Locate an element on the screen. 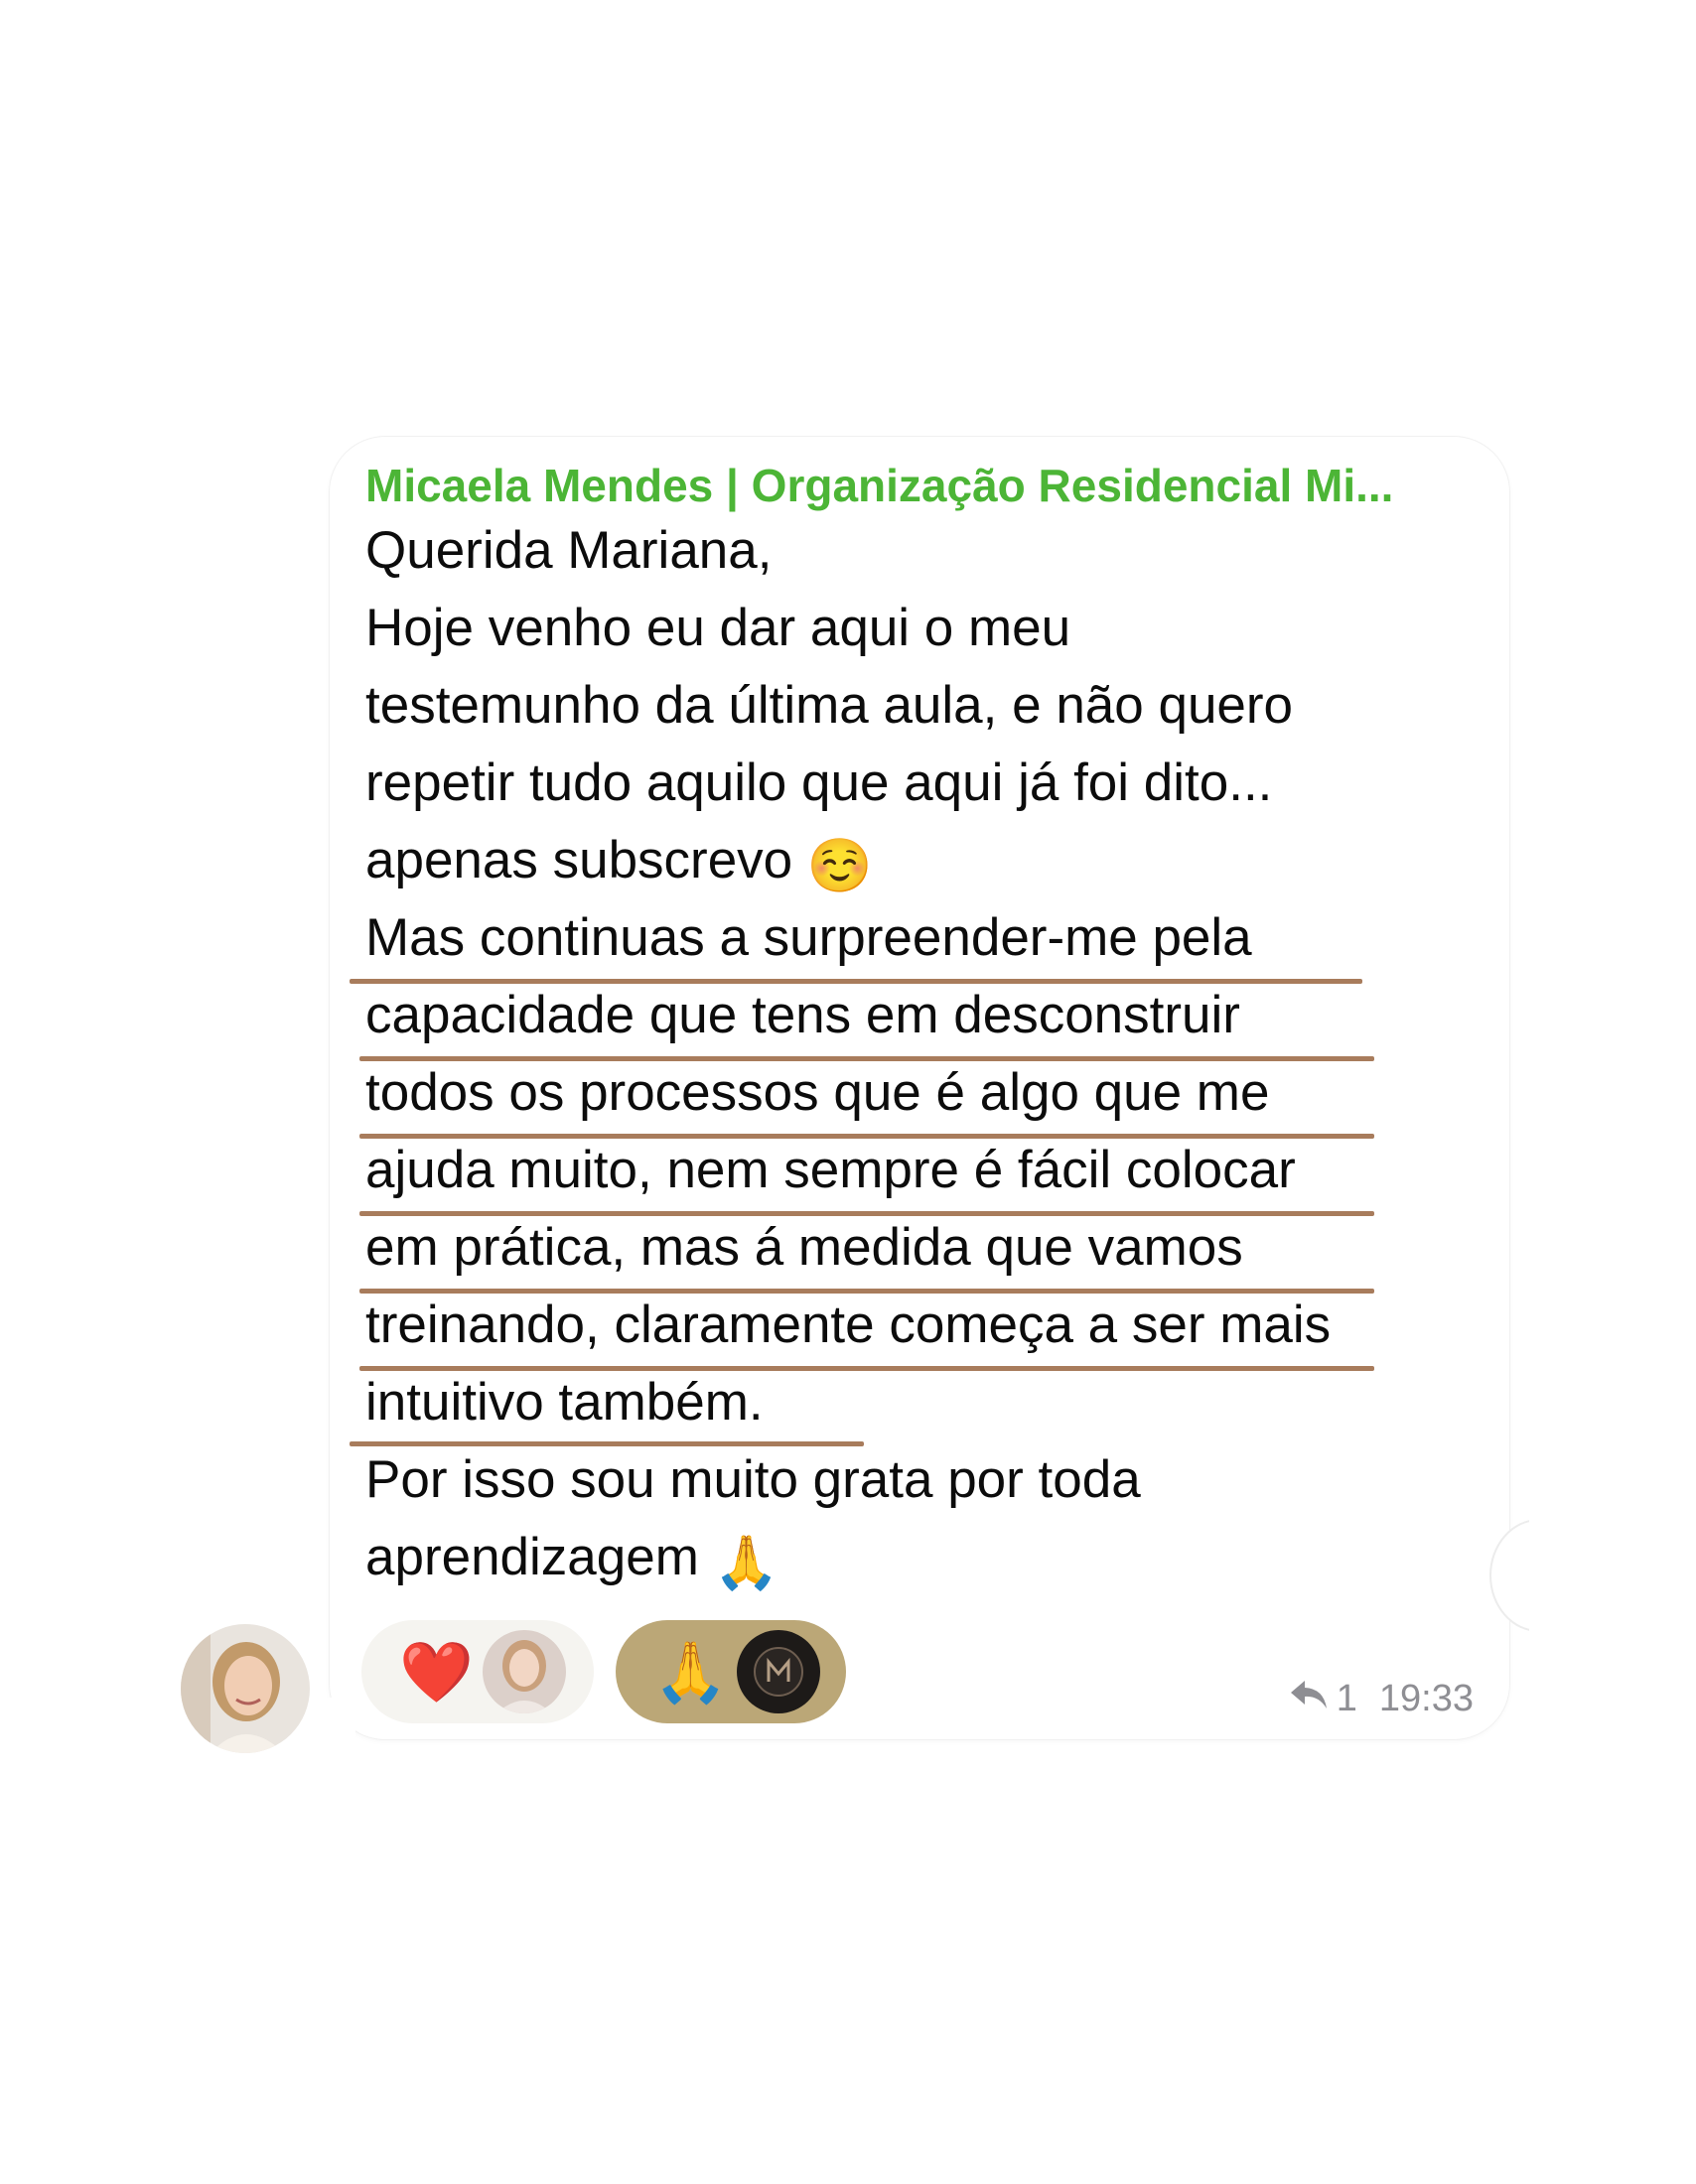 This screenshot has width=1696, height=2184. message-line: ajuda muito, nem sempre é fácil colocar is located at coordinates (830, 1170).